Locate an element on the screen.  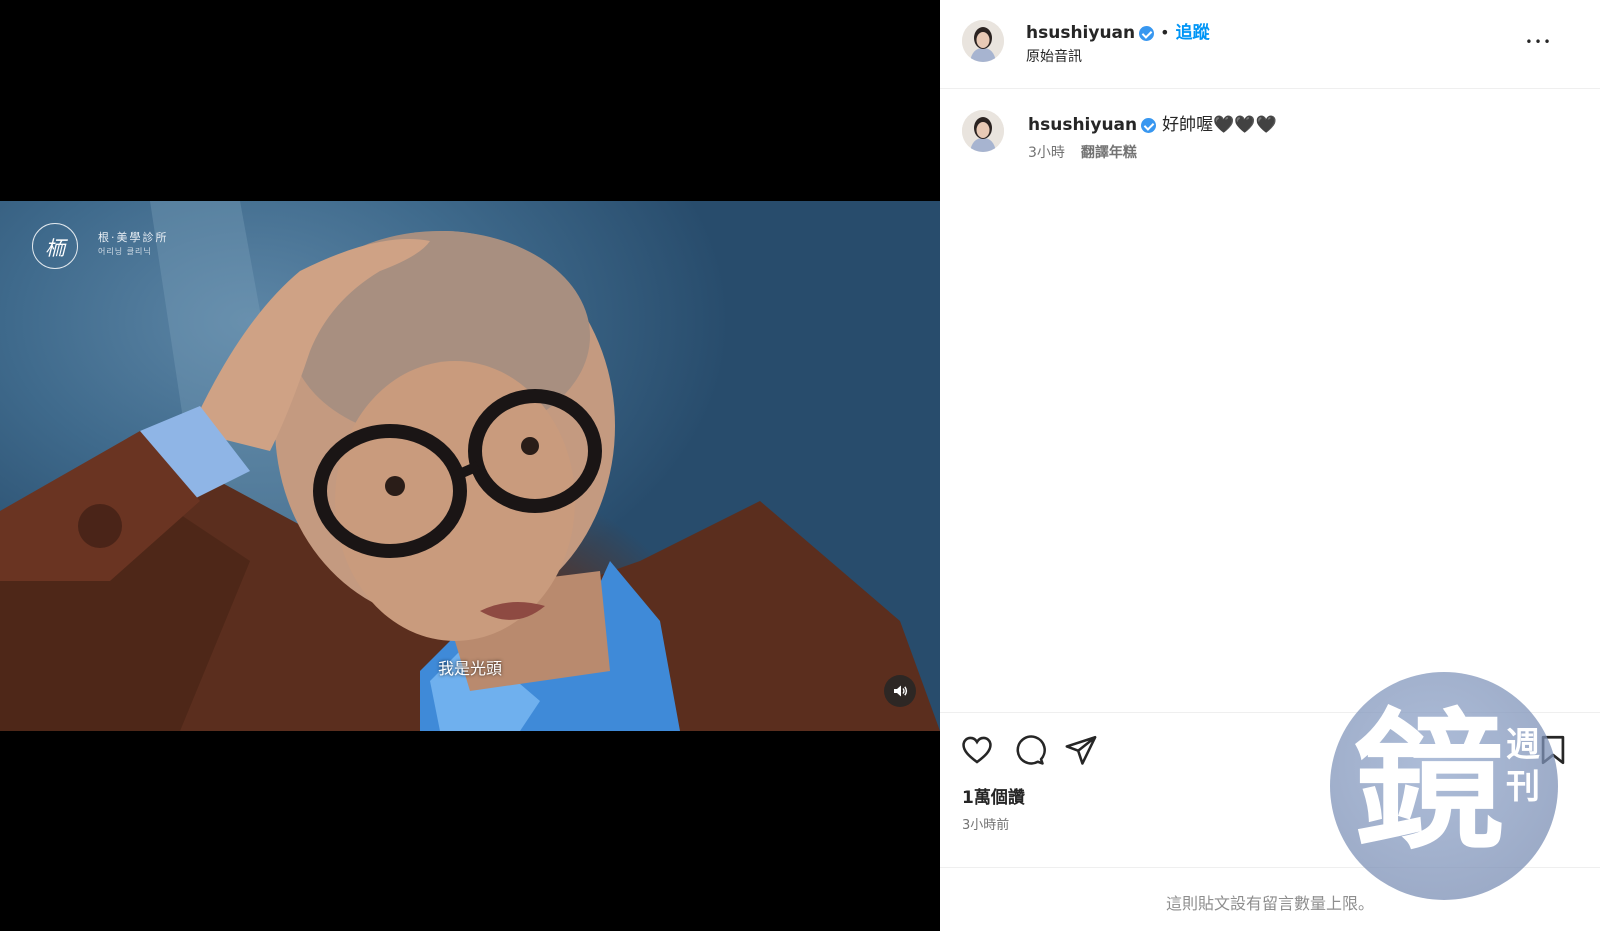
caption-time: 3小時 is located at coordinates (1046, 153).